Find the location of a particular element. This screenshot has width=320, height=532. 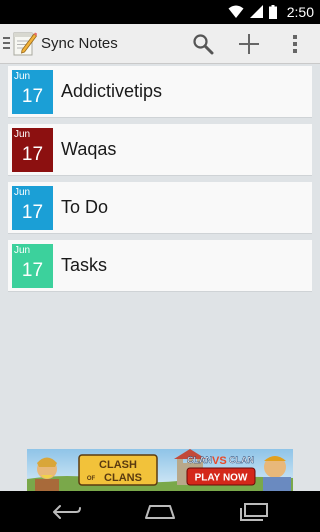

ad-banner: CLASH OF CLANS CLAN VS CLAN PLAY NOW is located at coordinates (160, 470).